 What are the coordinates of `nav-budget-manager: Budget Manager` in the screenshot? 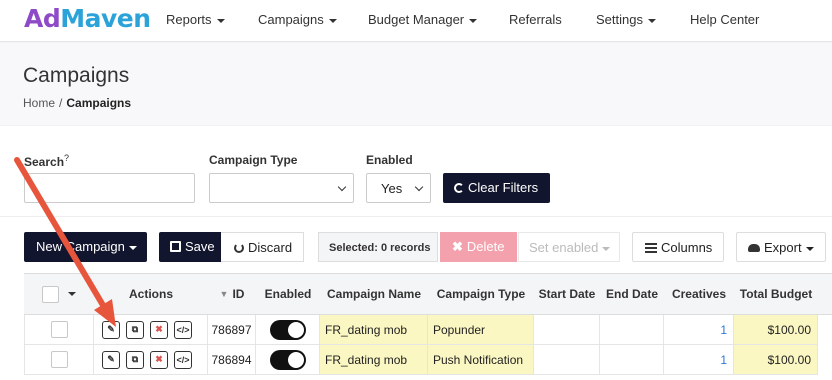 It's located at (423, 19).